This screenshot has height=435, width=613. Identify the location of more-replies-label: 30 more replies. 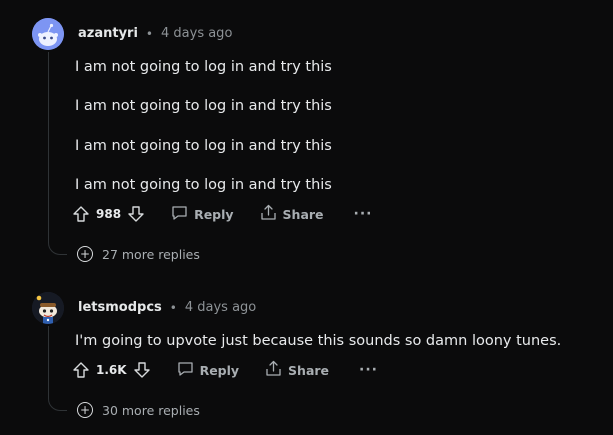
(151, 410).